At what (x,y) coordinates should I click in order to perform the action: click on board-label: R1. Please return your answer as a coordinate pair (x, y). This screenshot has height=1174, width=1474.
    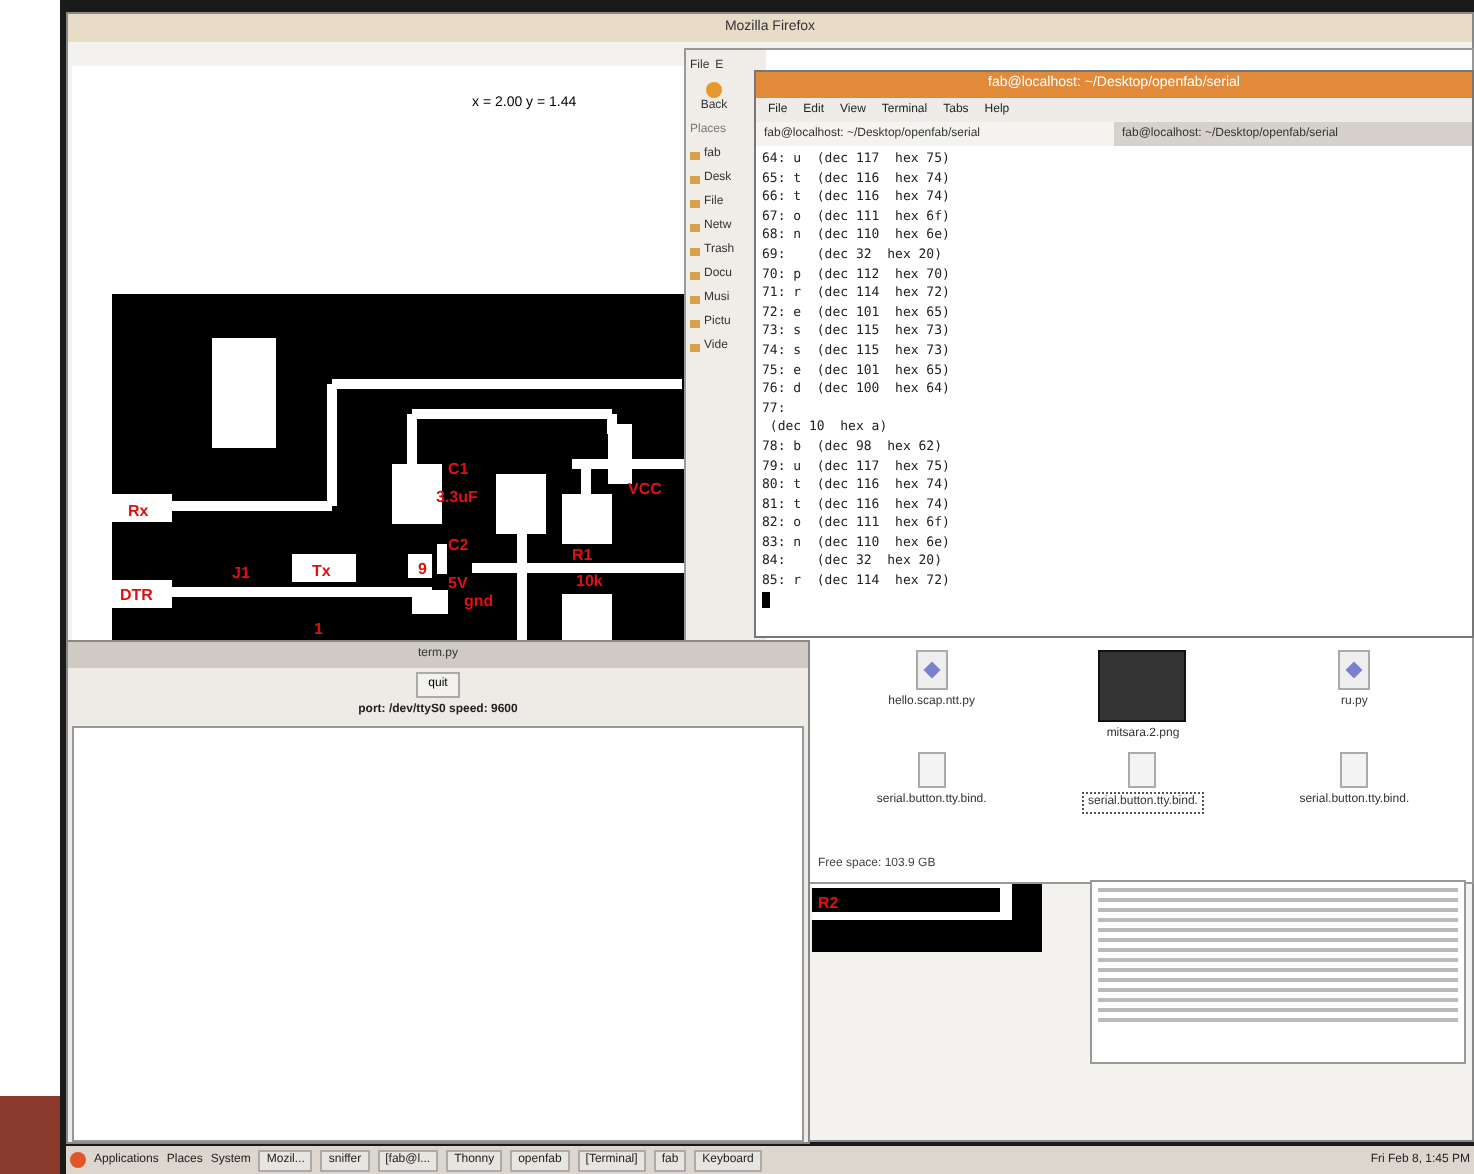
    Looking at the image, I should click on (582, 555).